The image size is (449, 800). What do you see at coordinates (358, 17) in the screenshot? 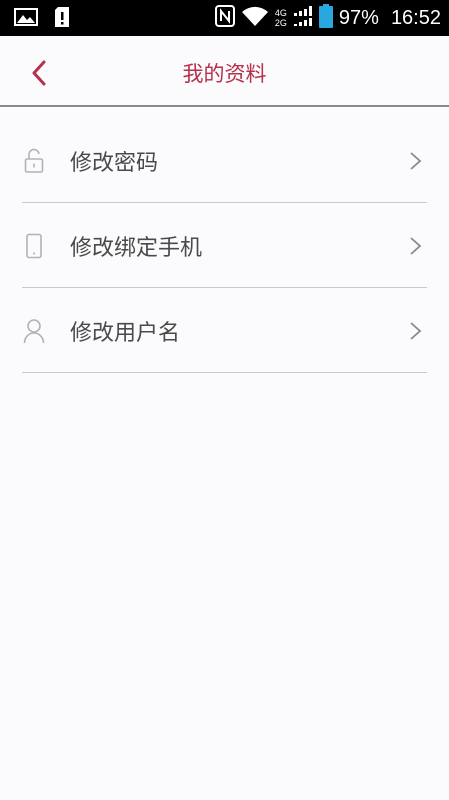
I see `battery-percent: 97%` at bounding box center [358, 17].